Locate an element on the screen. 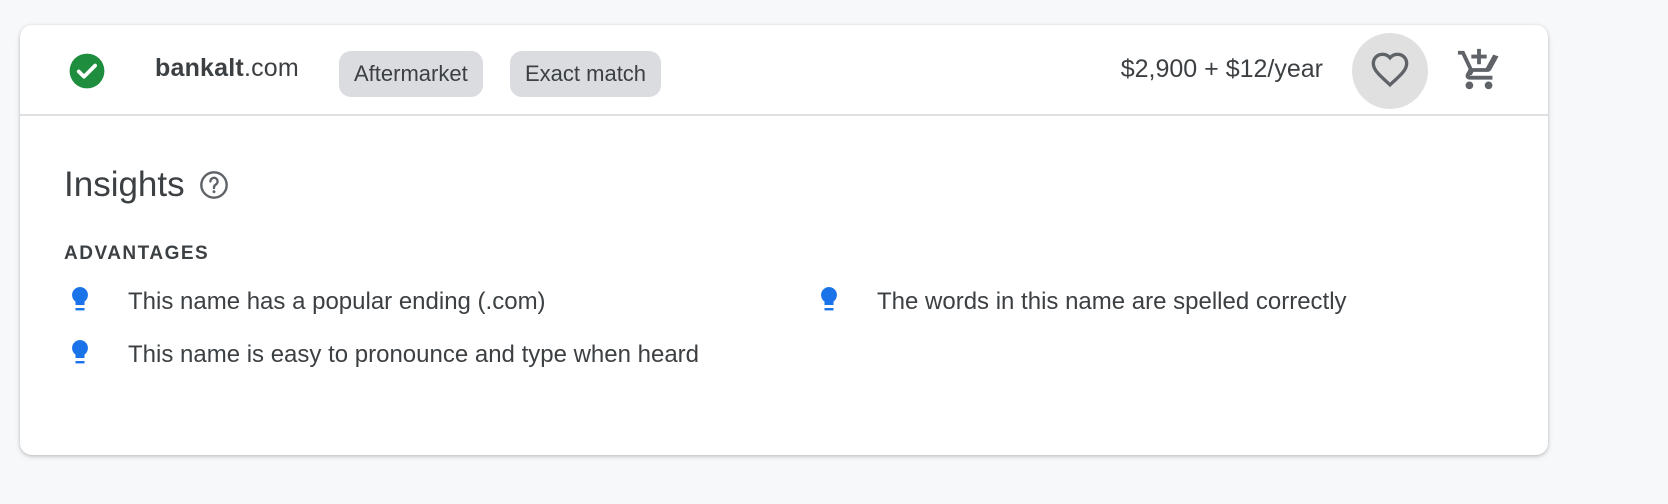 The width and height of the screenshot is (1668, 504). price-label: $2,900 + $12/year is located at coordinates (1221, 69).